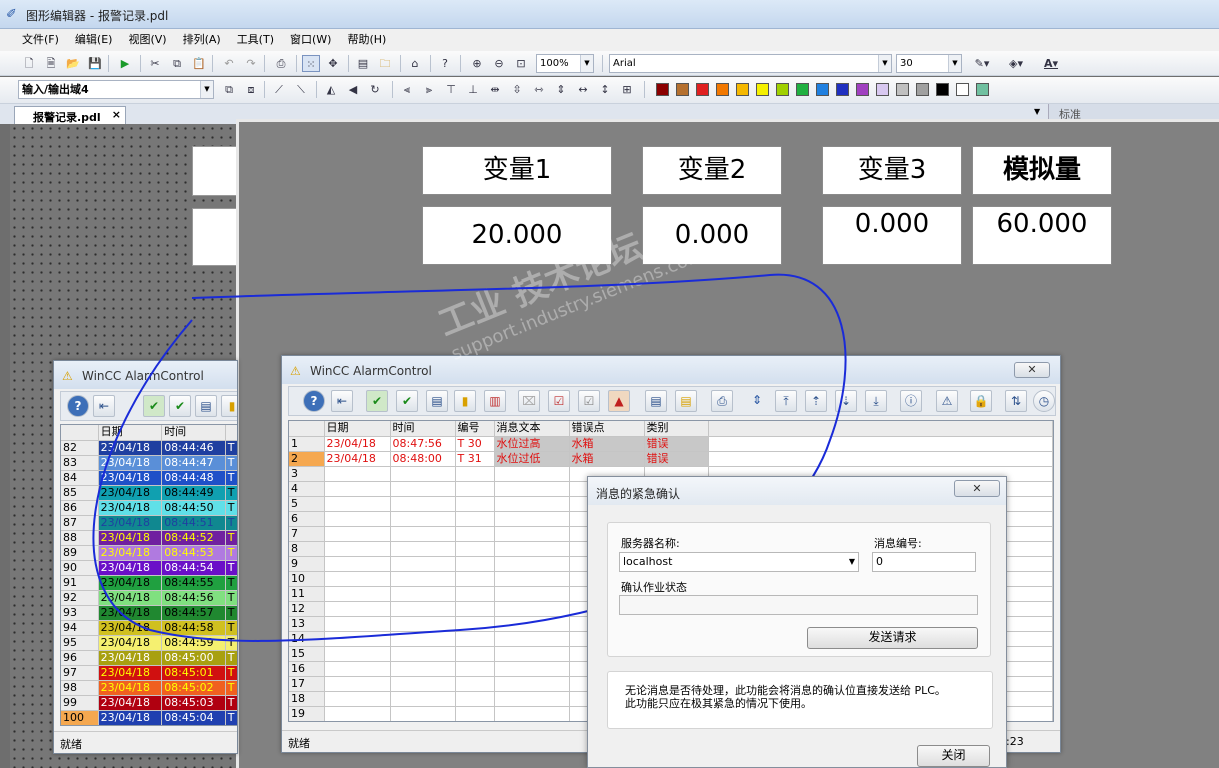 The height and width of the screenshot is (768, 1219). What do you see at coordinates (104, 406) in the screenshot?
I see `config-icon: ⇤` at bounding box center [104, 406].